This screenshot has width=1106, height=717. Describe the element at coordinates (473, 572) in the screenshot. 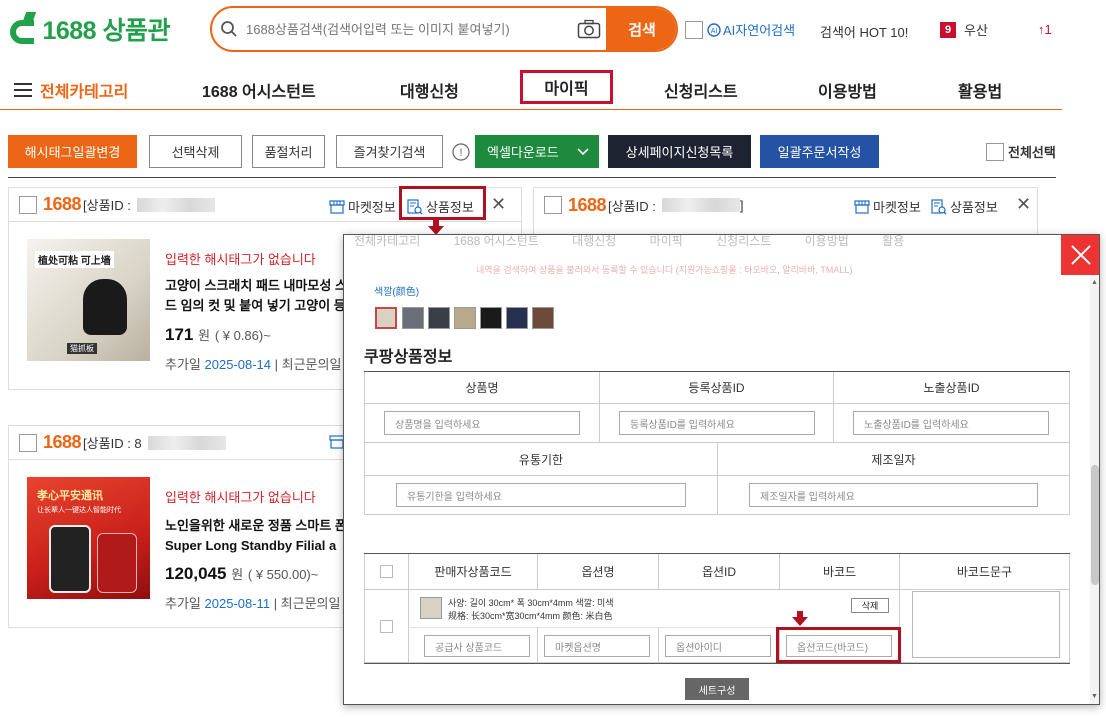

I see `header-seller-code: 판매자상품코드` at that location.